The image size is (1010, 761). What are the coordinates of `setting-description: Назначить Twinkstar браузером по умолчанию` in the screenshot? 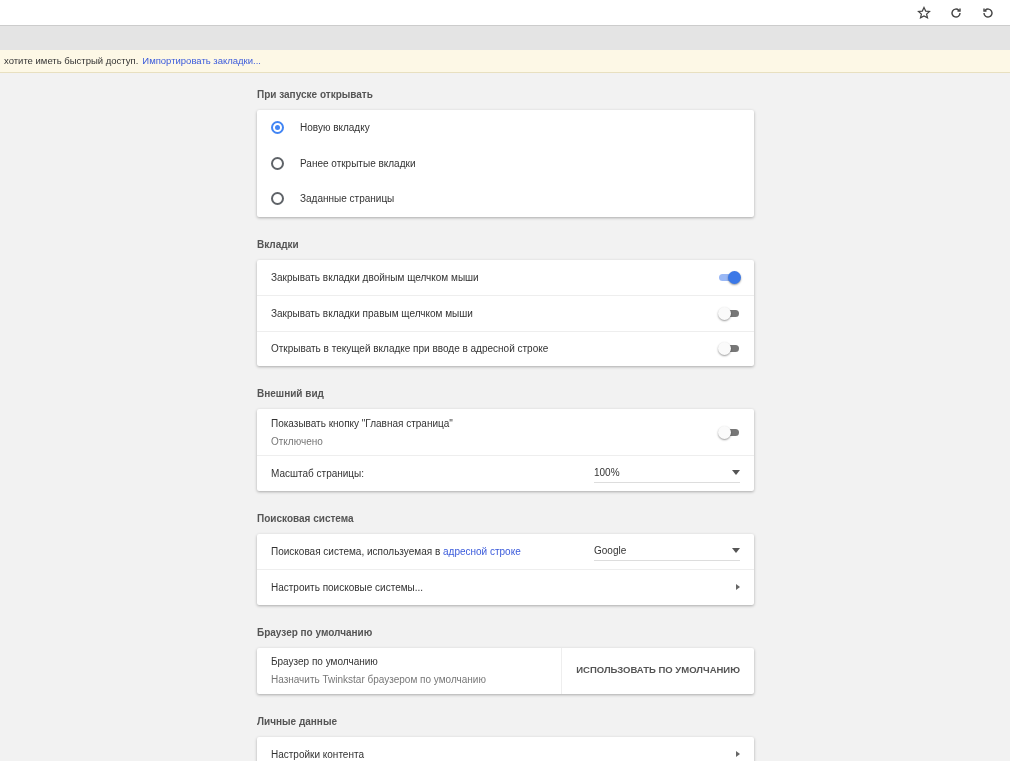 It's located at (379, 680).